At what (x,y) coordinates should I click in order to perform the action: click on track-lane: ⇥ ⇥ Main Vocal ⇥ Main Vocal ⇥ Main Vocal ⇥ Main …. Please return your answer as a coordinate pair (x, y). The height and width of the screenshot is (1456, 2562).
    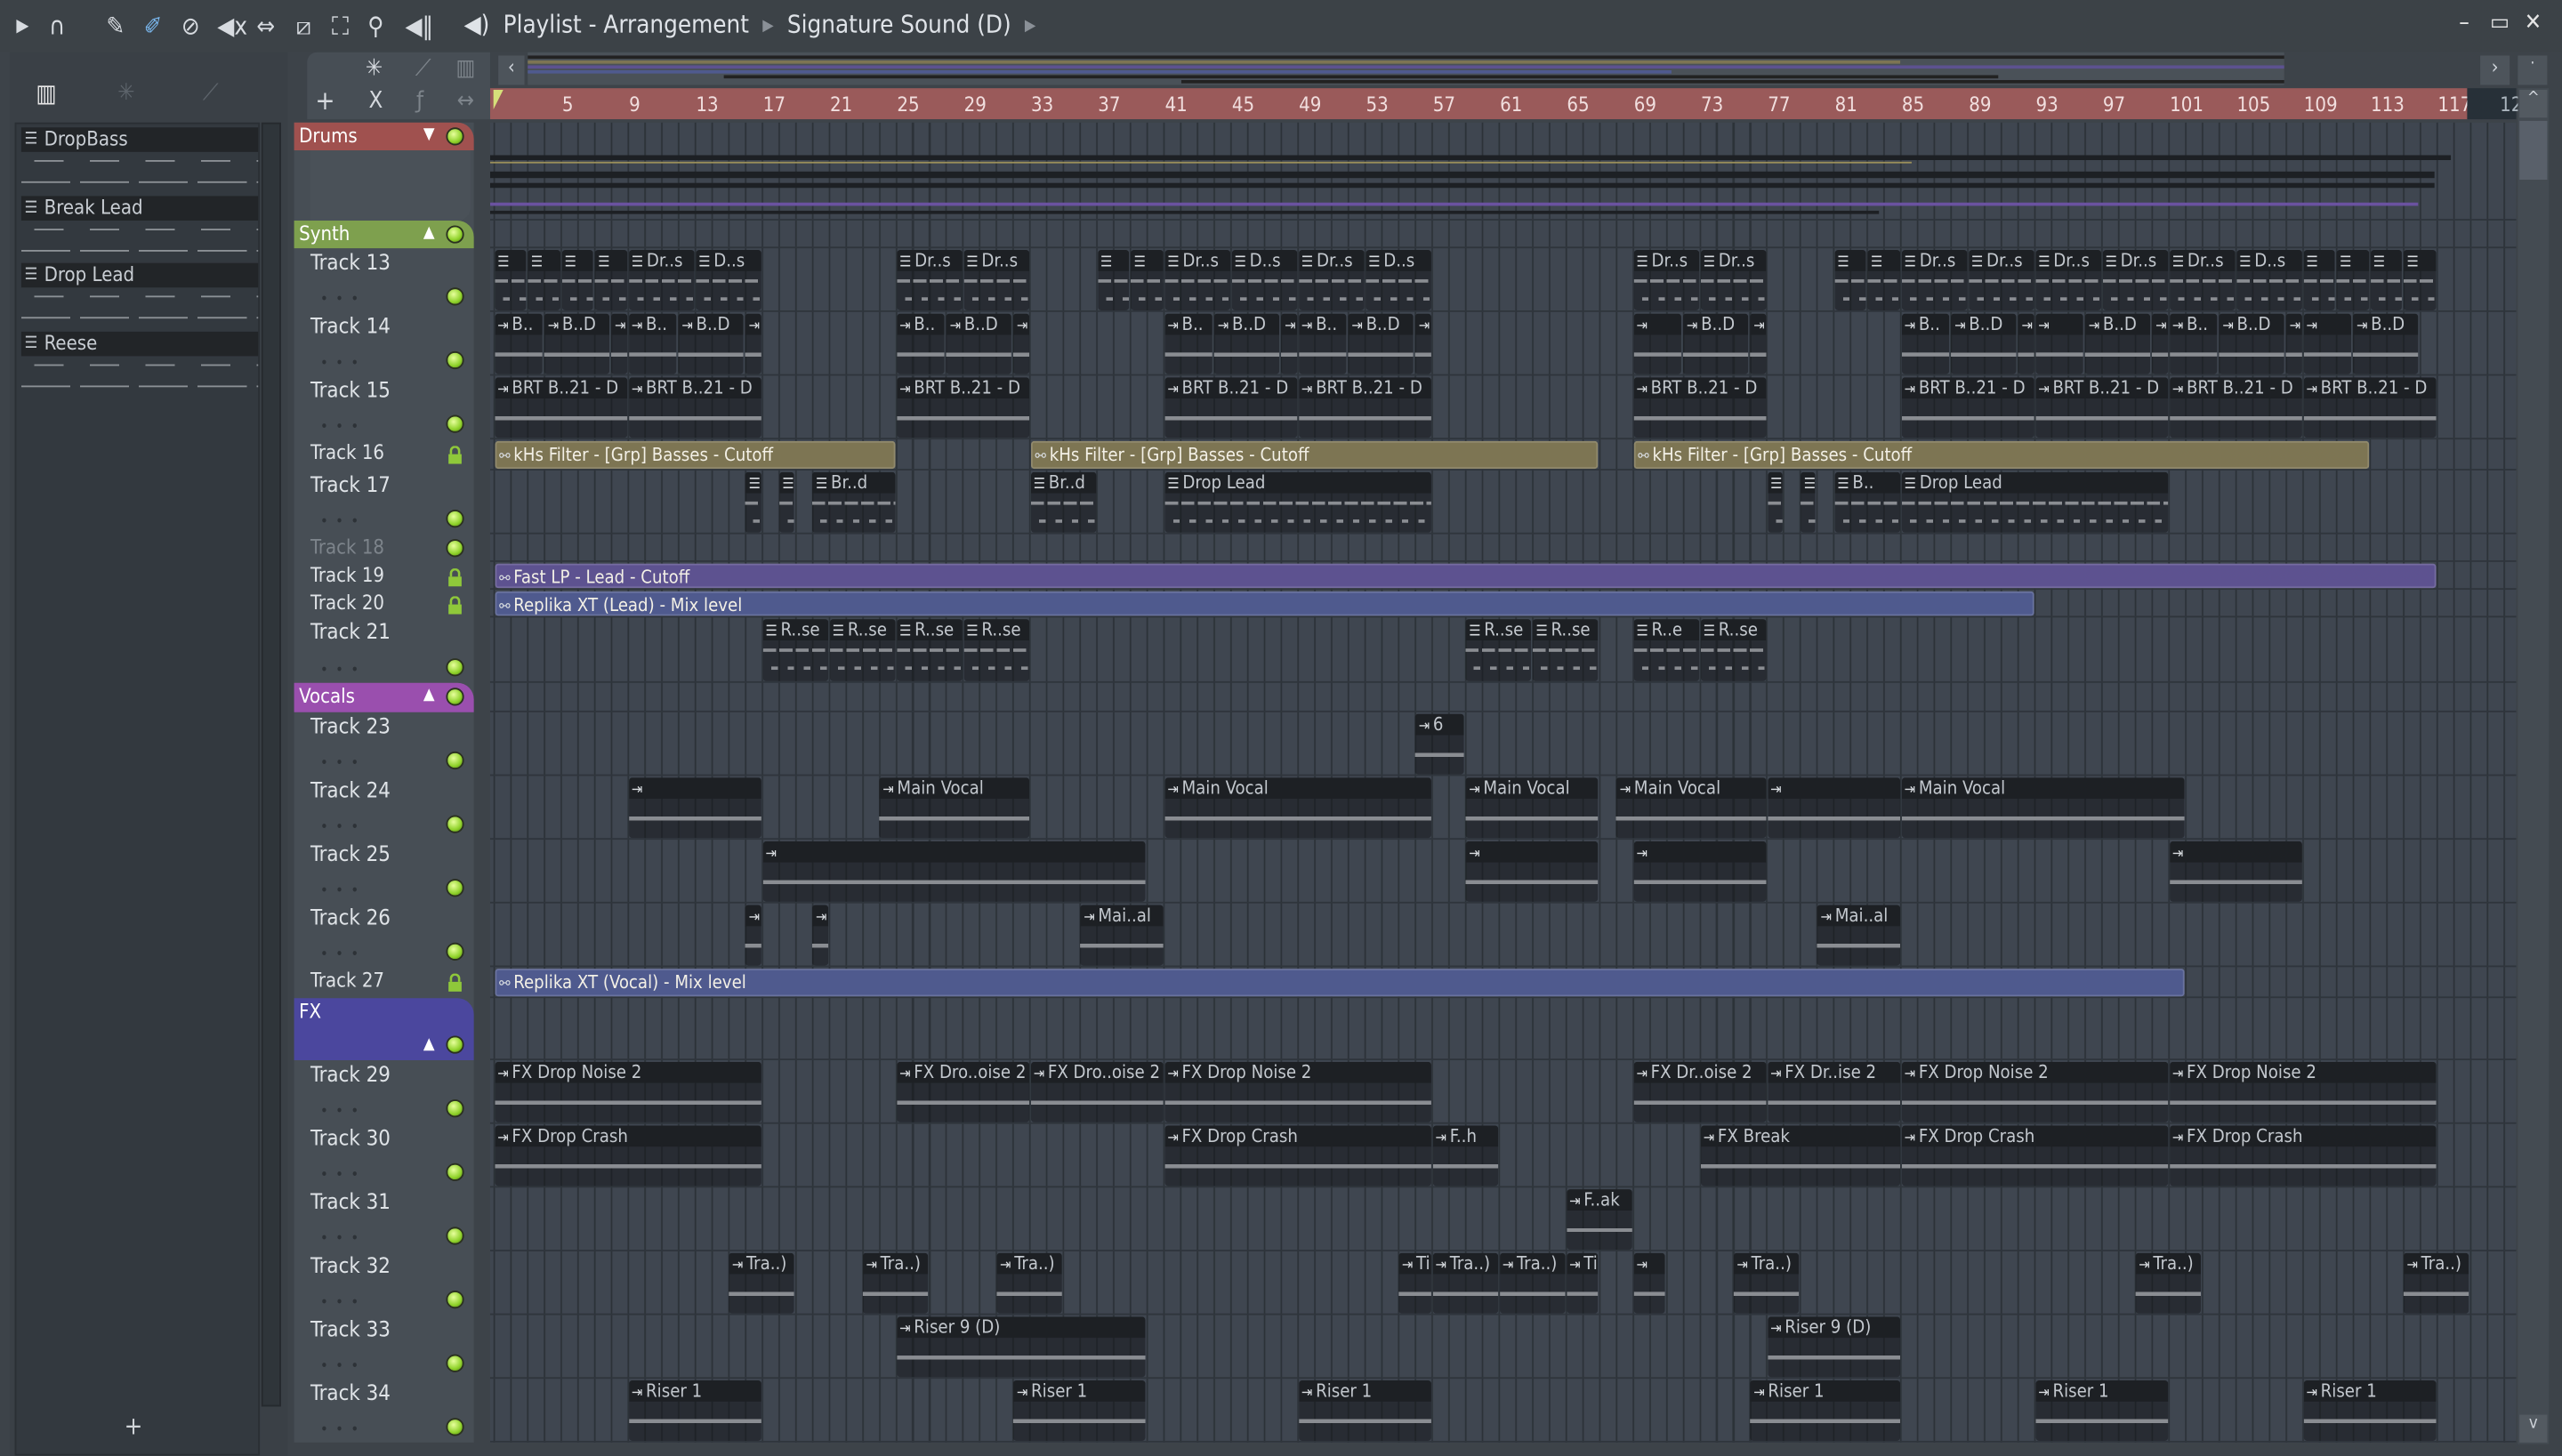
    Looking at the image, I should click on (1503, 808).